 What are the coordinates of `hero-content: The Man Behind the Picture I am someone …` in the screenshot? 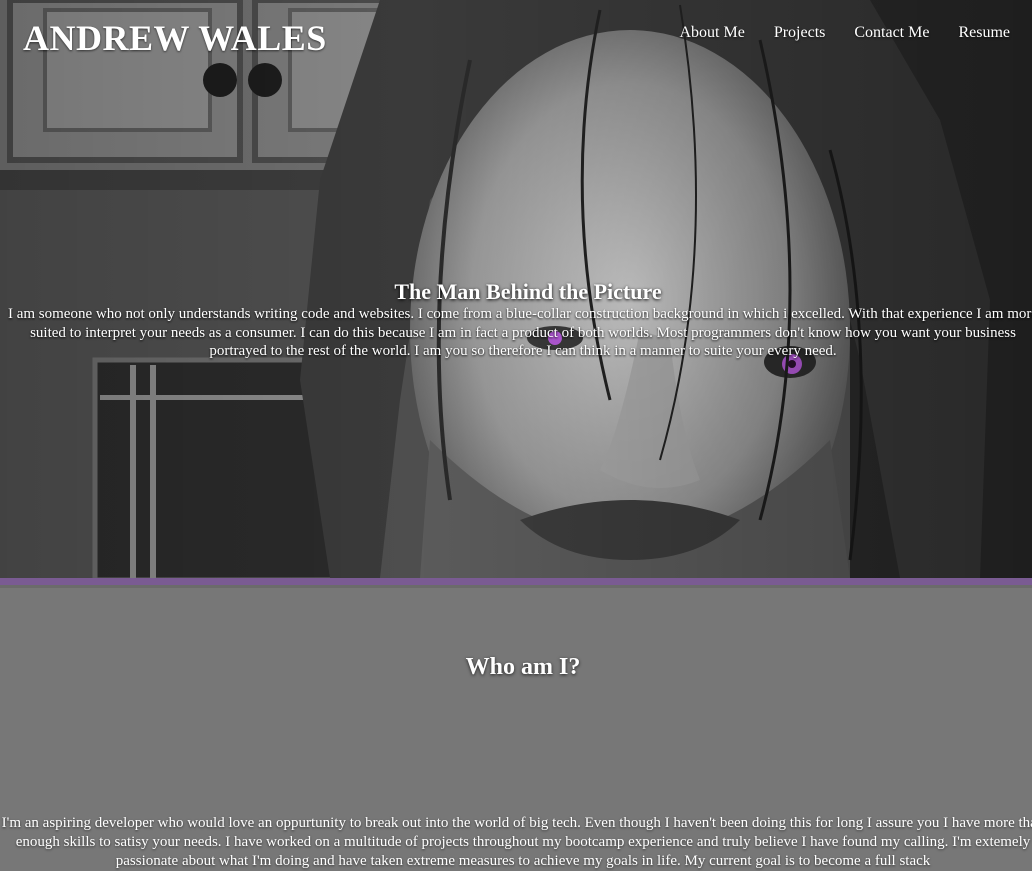 It's located at (516, 320).